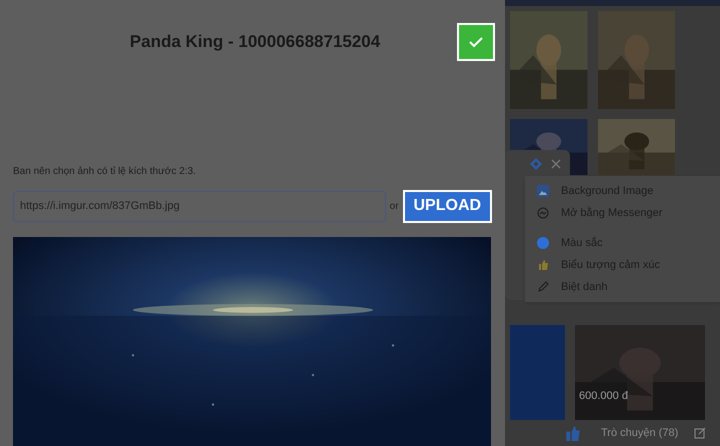 Image resolution: width=720 pixels, height=446 pixels. What do you see at coordinates (447, 206) in the screenshot?
I see `upload-button: UPLOAD` at bounding box center [447, 206].